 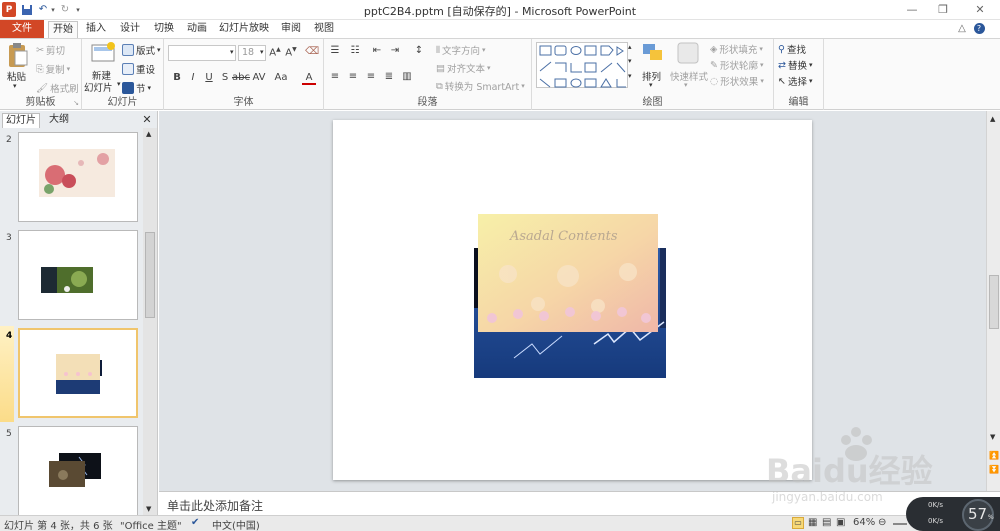 I want to click on zoom-out-icon: ⊖, so click(x=882, y=522).